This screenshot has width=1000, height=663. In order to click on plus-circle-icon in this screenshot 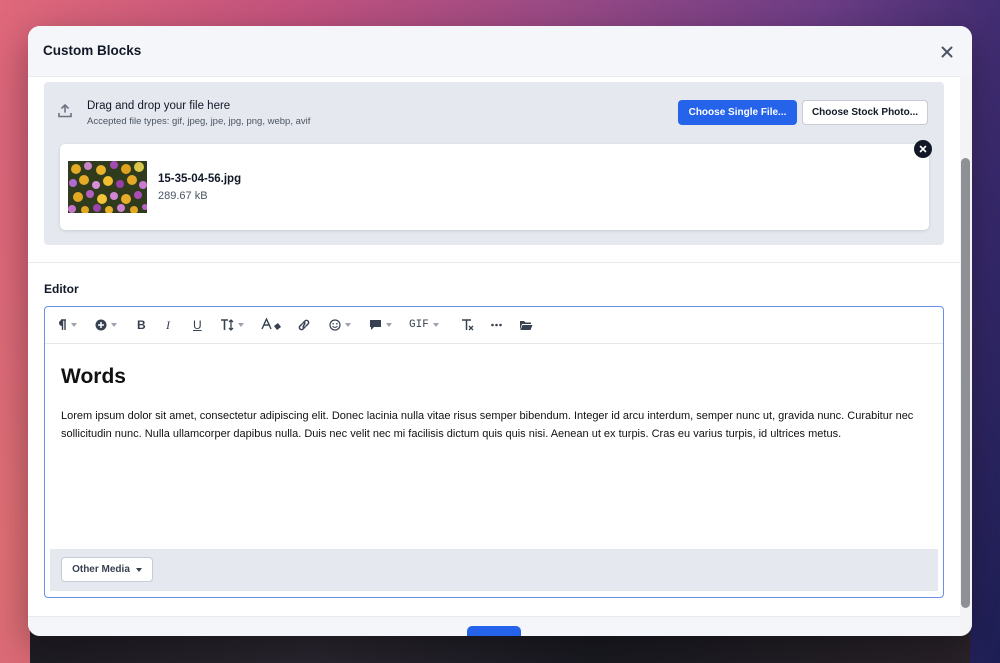, I will do `click(101, 325)`.